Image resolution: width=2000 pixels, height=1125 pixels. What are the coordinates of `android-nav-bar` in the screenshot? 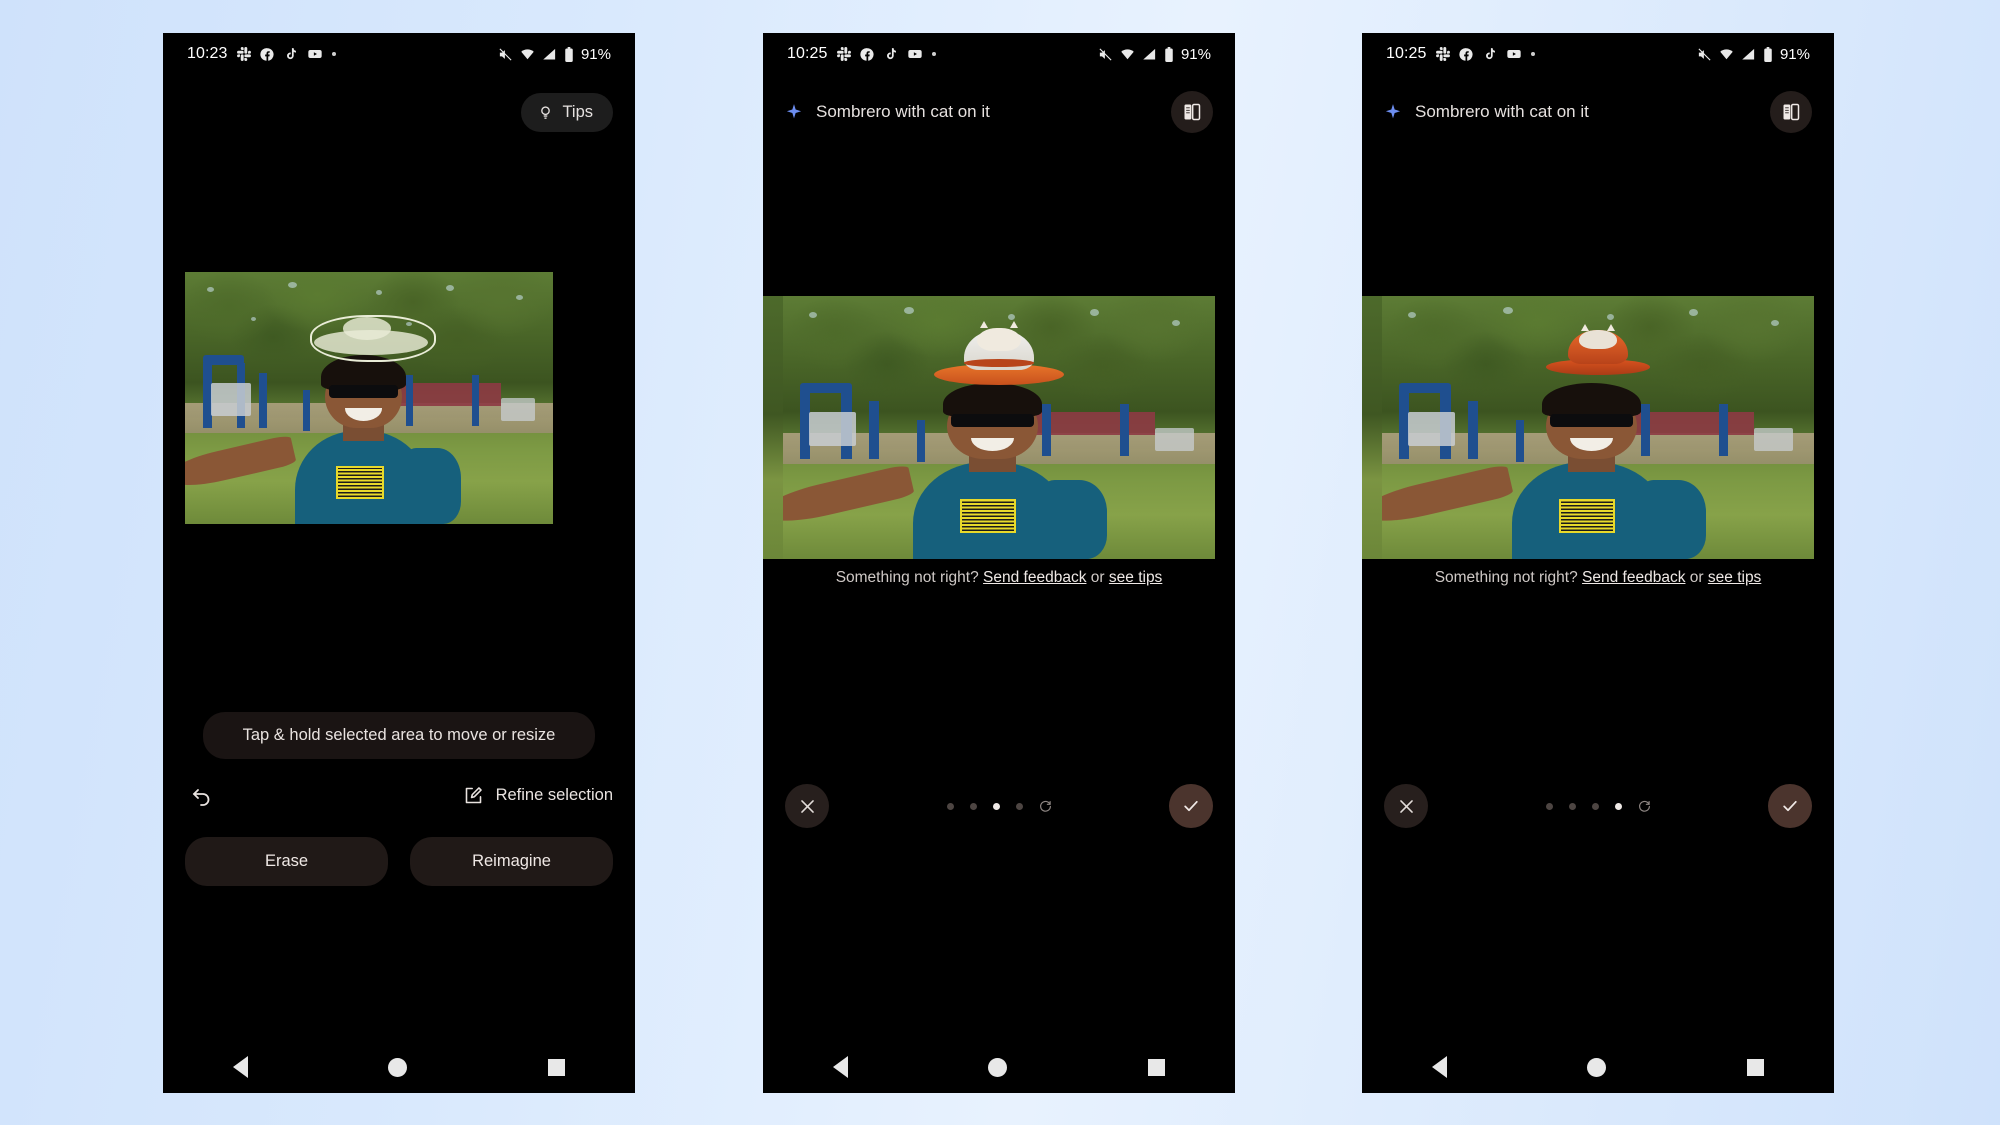 It's located at (399, 1067).